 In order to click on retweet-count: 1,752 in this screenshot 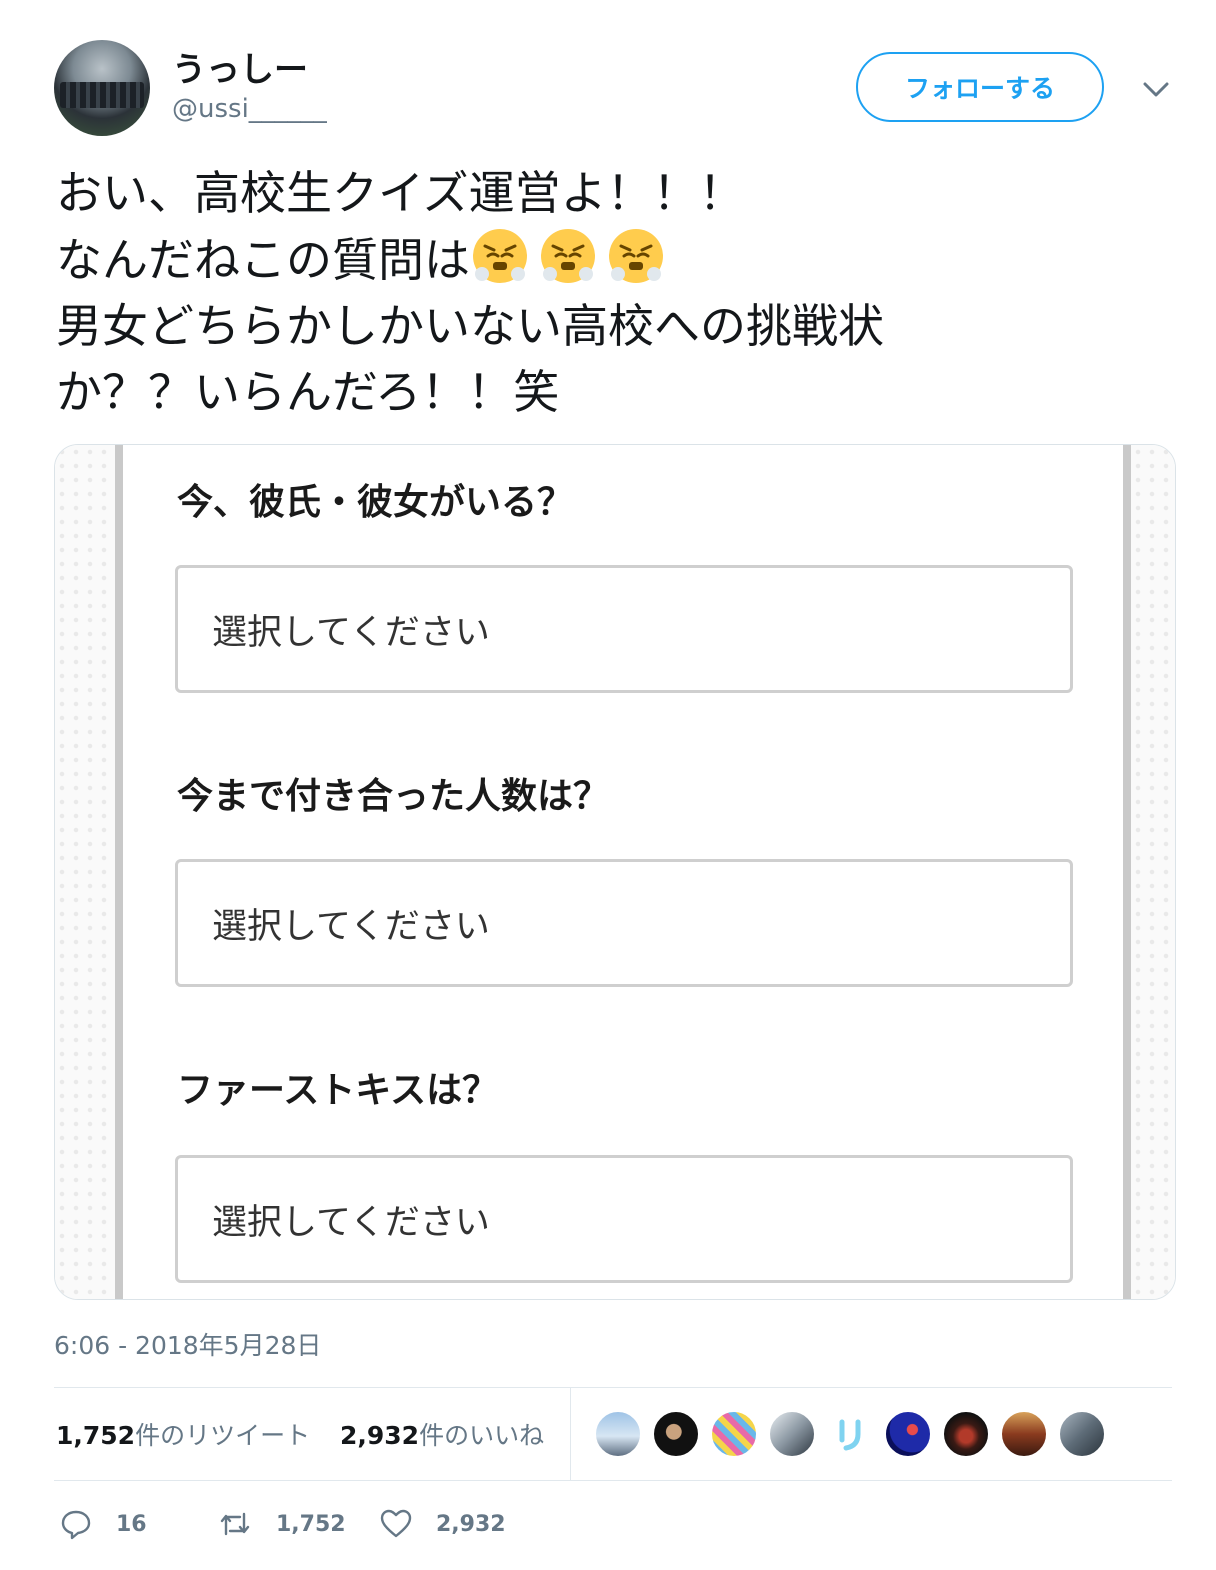, I will do `click(96, 1435)`.